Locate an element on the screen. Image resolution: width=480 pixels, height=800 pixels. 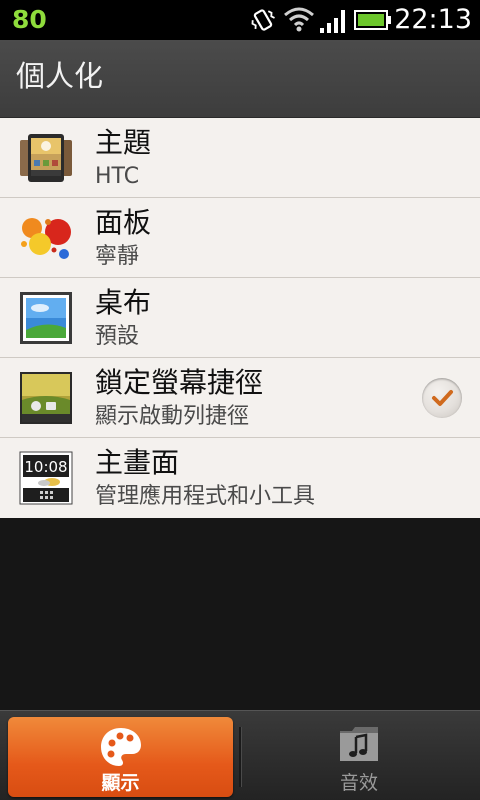
tab-divider is located at coordinates (240, 757).